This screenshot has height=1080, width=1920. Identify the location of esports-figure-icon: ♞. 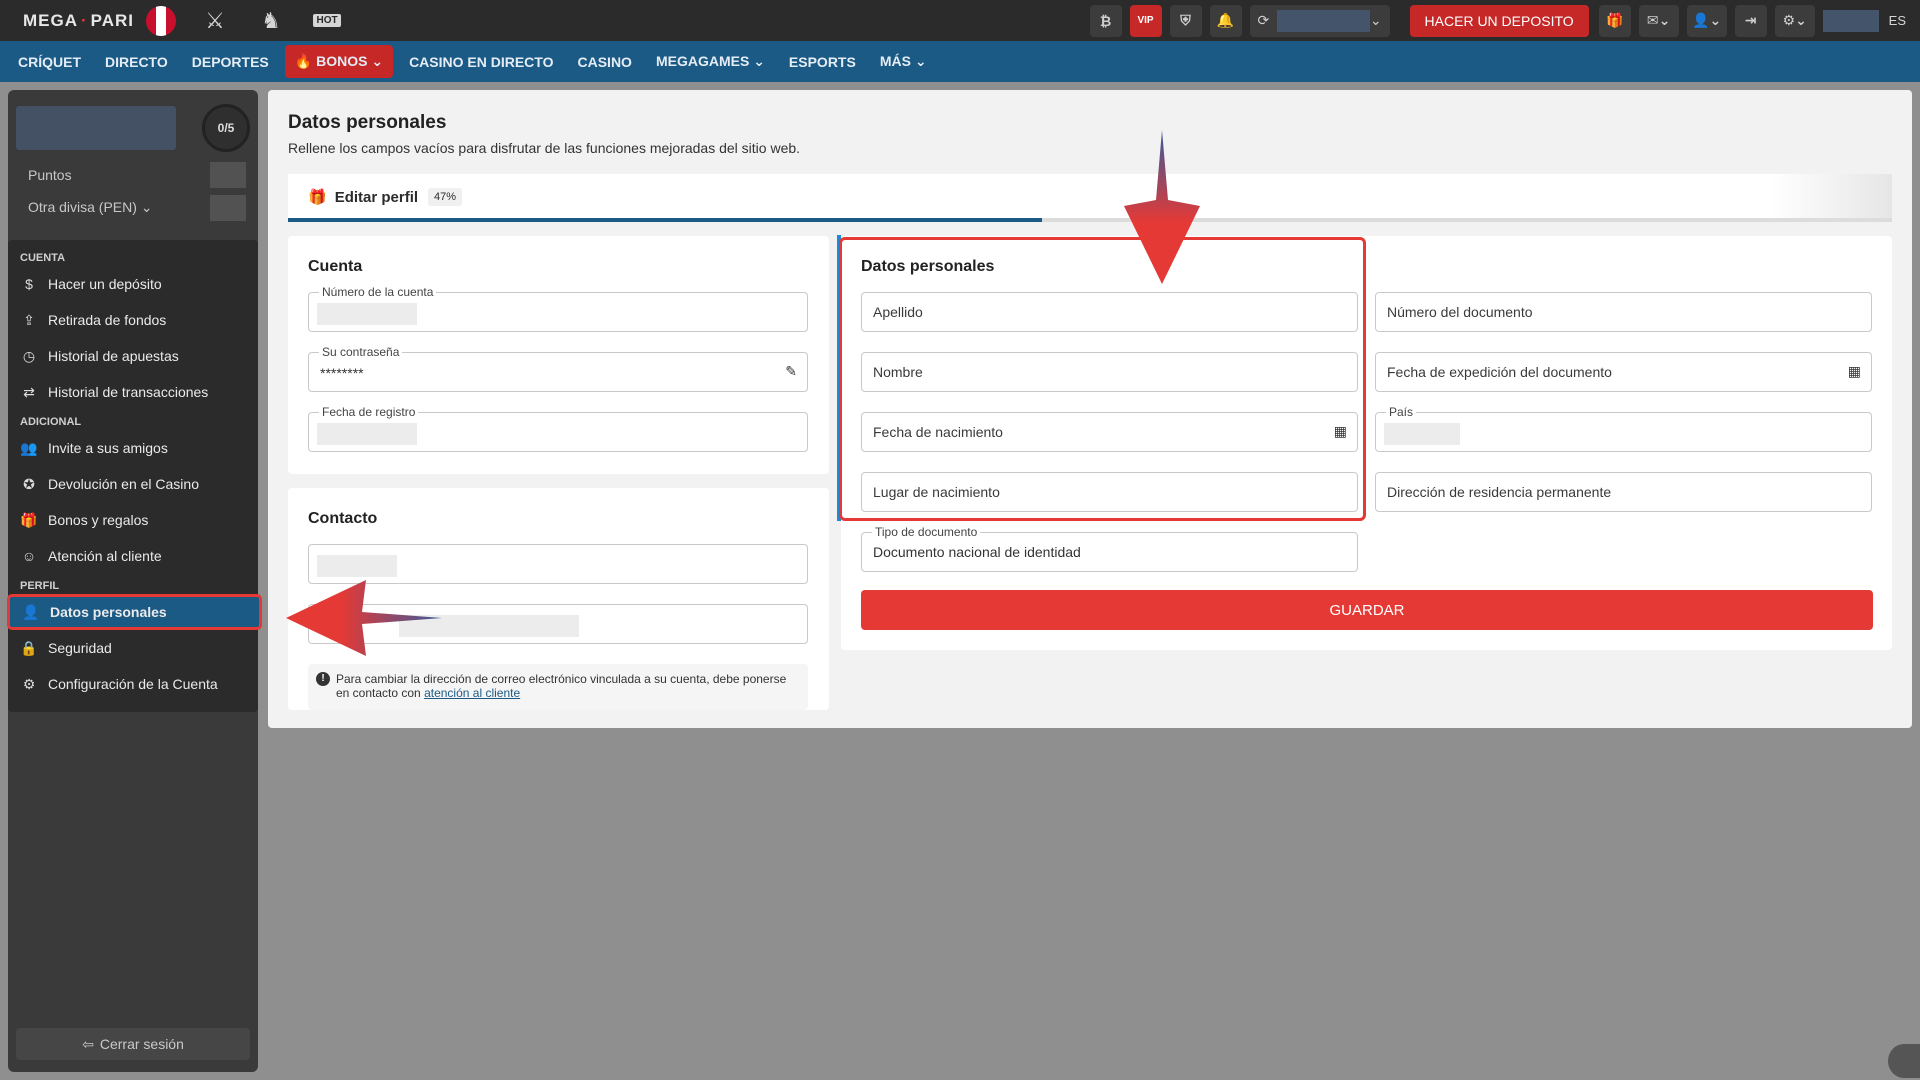
(271, 21).